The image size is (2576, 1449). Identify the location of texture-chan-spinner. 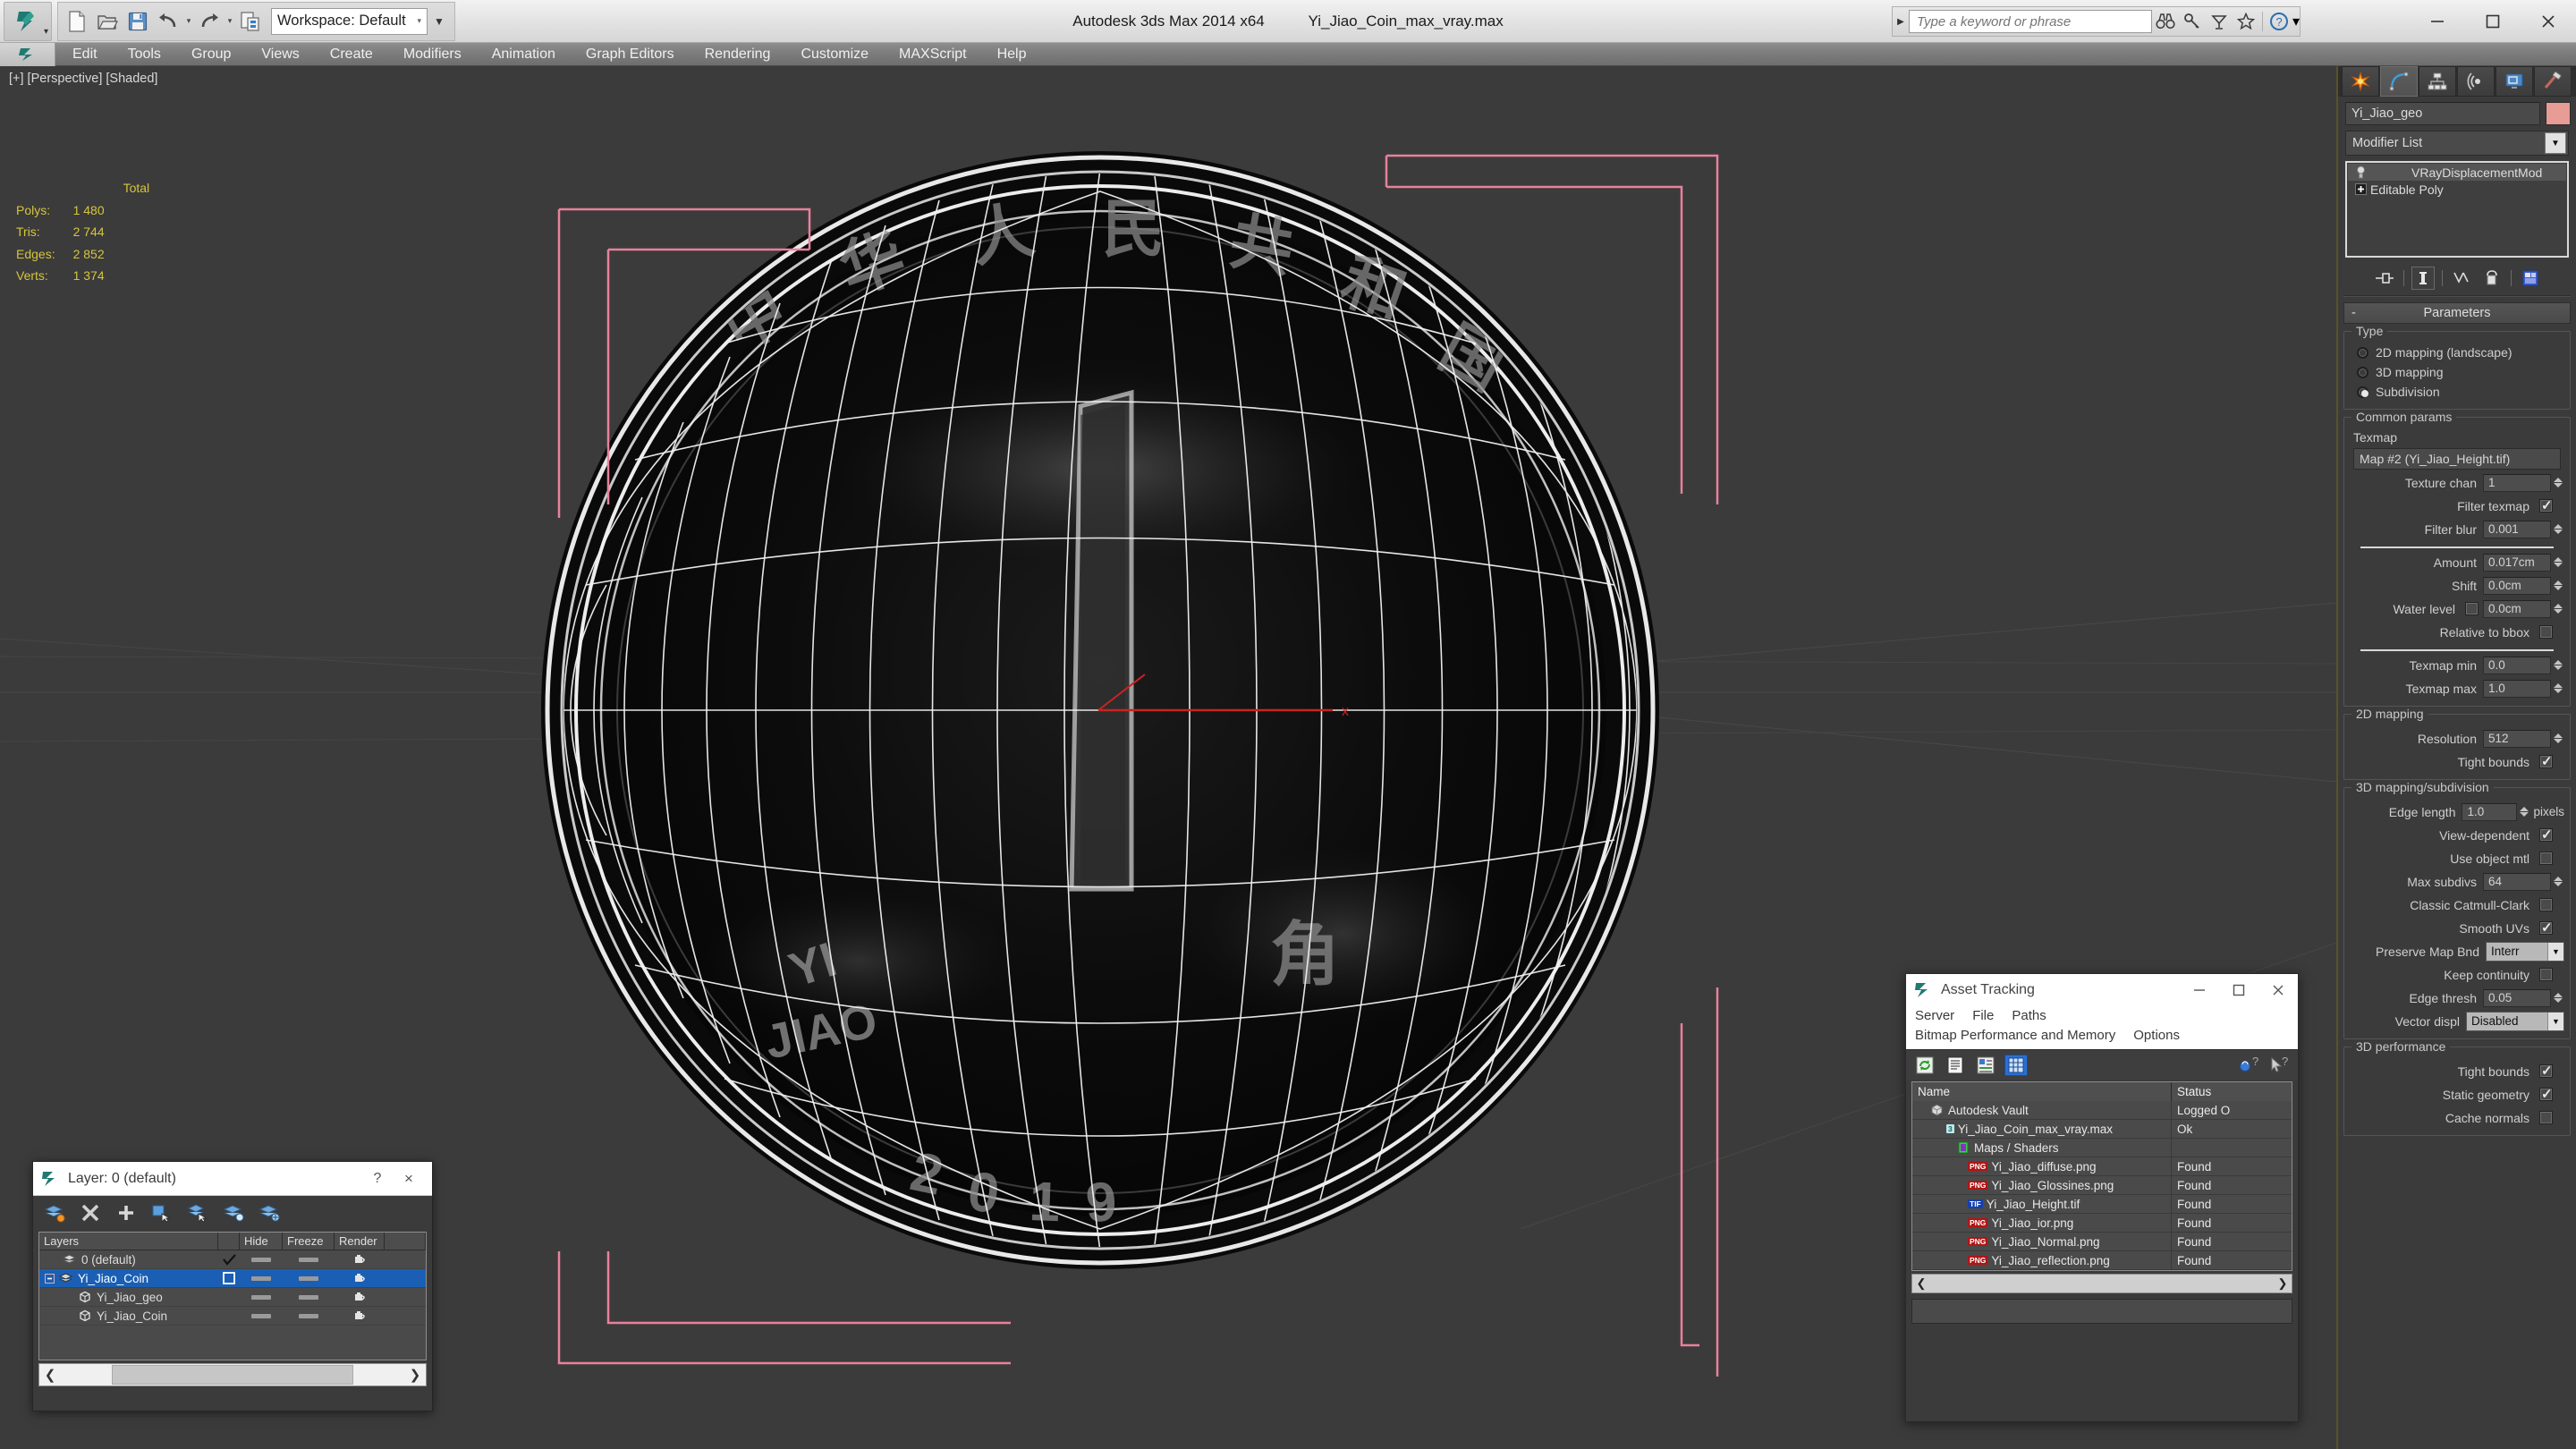
(2558, 483).